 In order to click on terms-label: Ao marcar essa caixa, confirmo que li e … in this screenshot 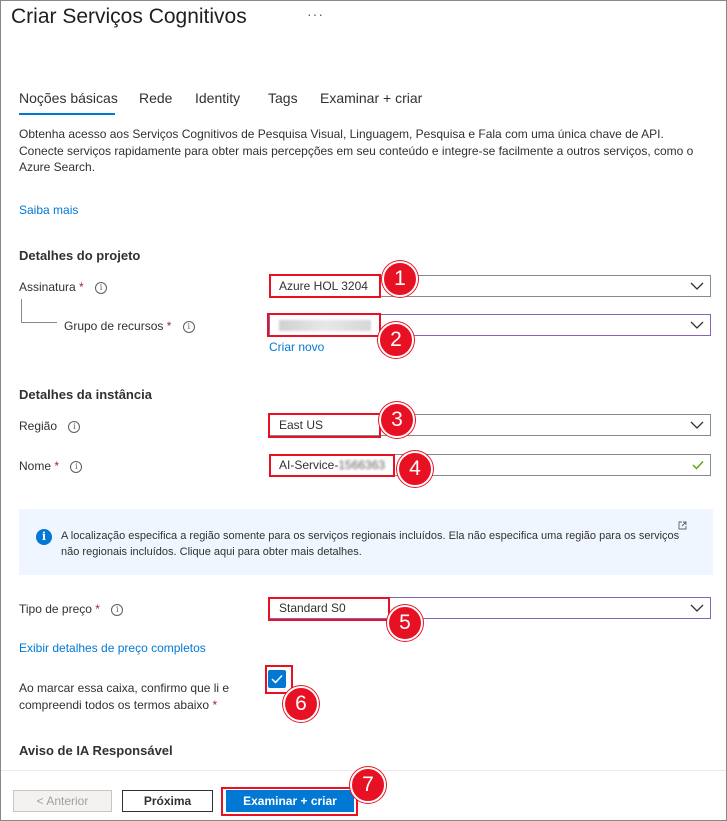, I will do `click(124, 697)`.